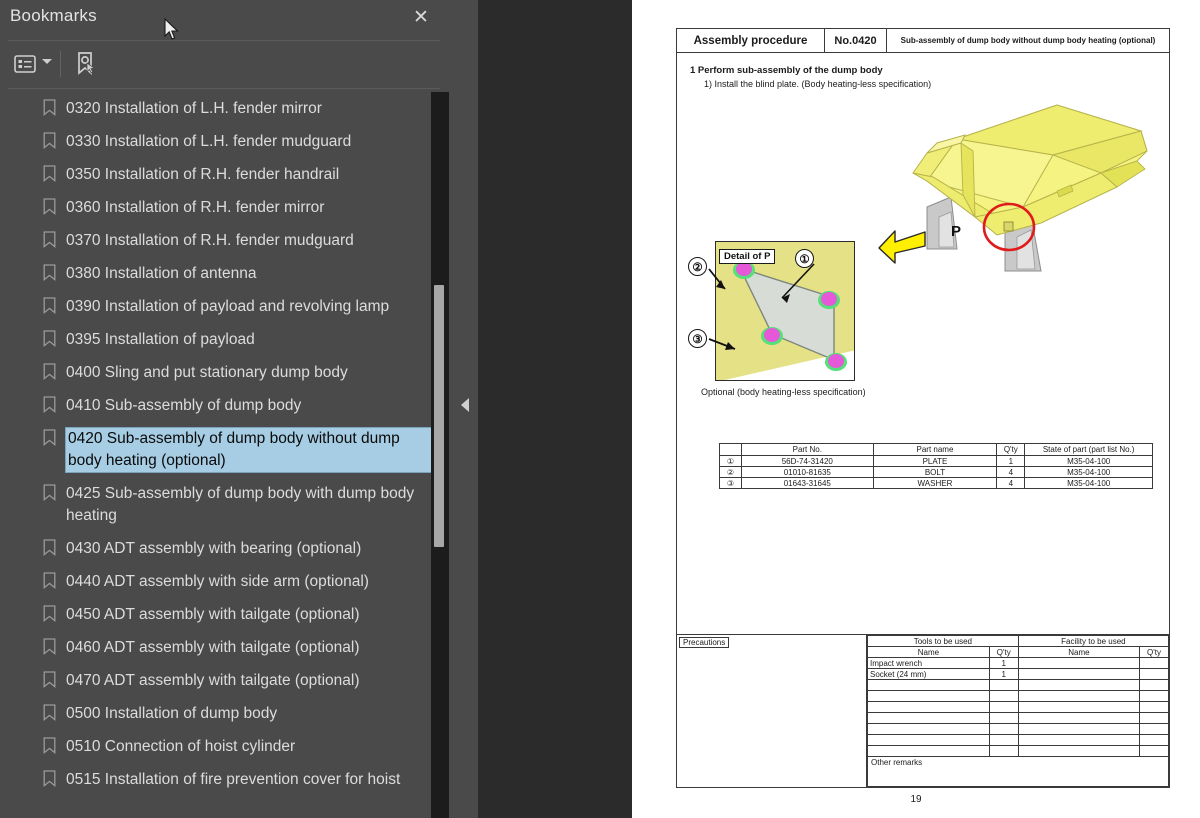  Describe the element at coordinates (220, 339) in the screenshot. I see `bookmark-item: 0395 Installation of payload` at that location.